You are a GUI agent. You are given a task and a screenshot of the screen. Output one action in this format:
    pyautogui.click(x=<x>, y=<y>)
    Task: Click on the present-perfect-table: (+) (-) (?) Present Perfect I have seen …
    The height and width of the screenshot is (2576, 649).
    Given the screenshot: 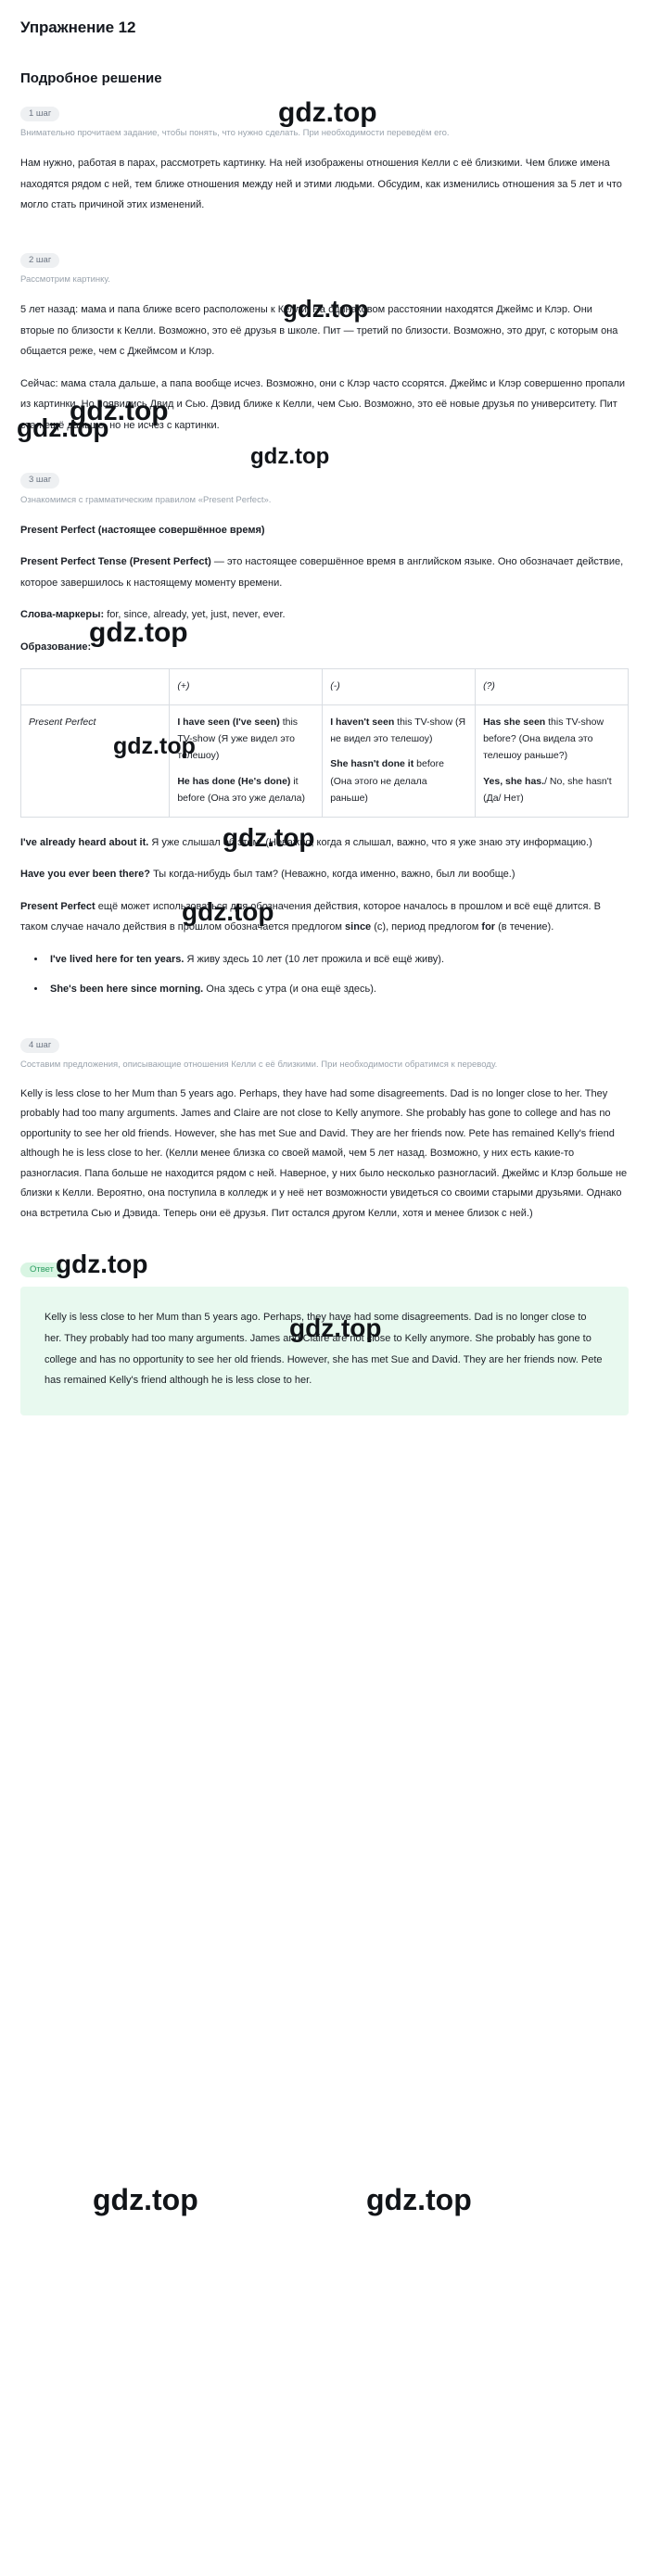 What is the action you would take?
    pyautogui.click(x=324, y=743)
    